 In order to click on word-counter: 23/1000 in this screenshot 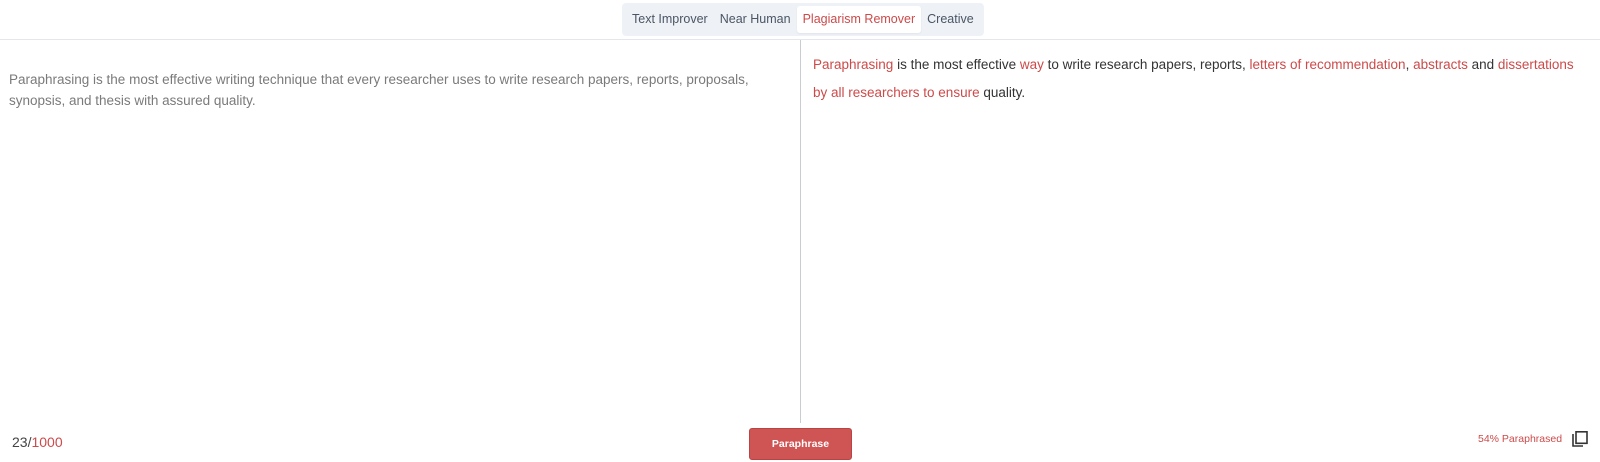, I will do `click(37, 442)`.